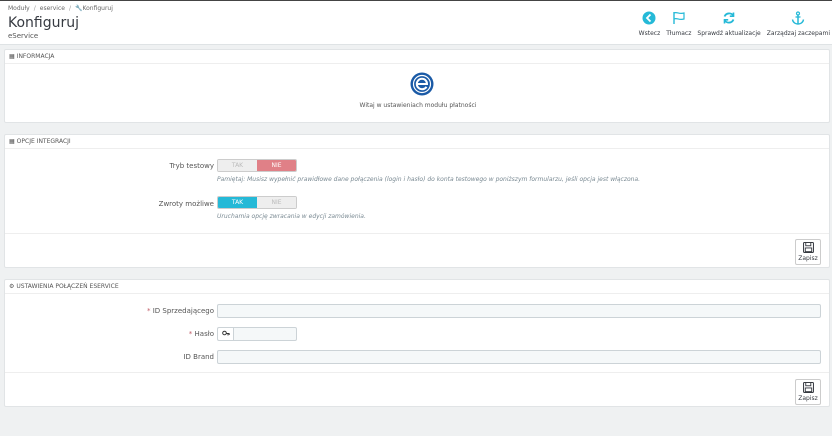 The width and height of the screenshot is (832, 436). What do you see at coordinates (23, 36) in the screenshot?
I see `page-subtitle: eService` at bounding box center [23, 36].